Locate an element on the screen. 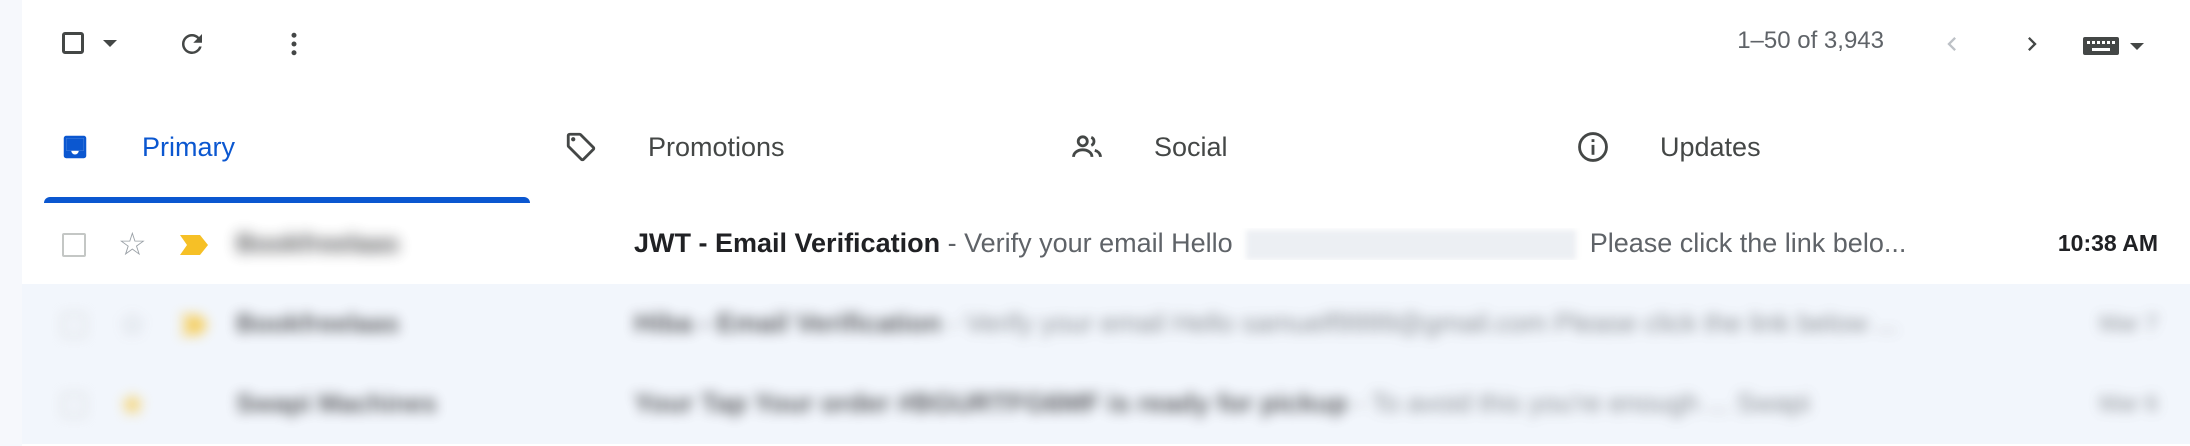 The image size is (2190, 446). newer-page-button is located at coordinates (1952, 44).